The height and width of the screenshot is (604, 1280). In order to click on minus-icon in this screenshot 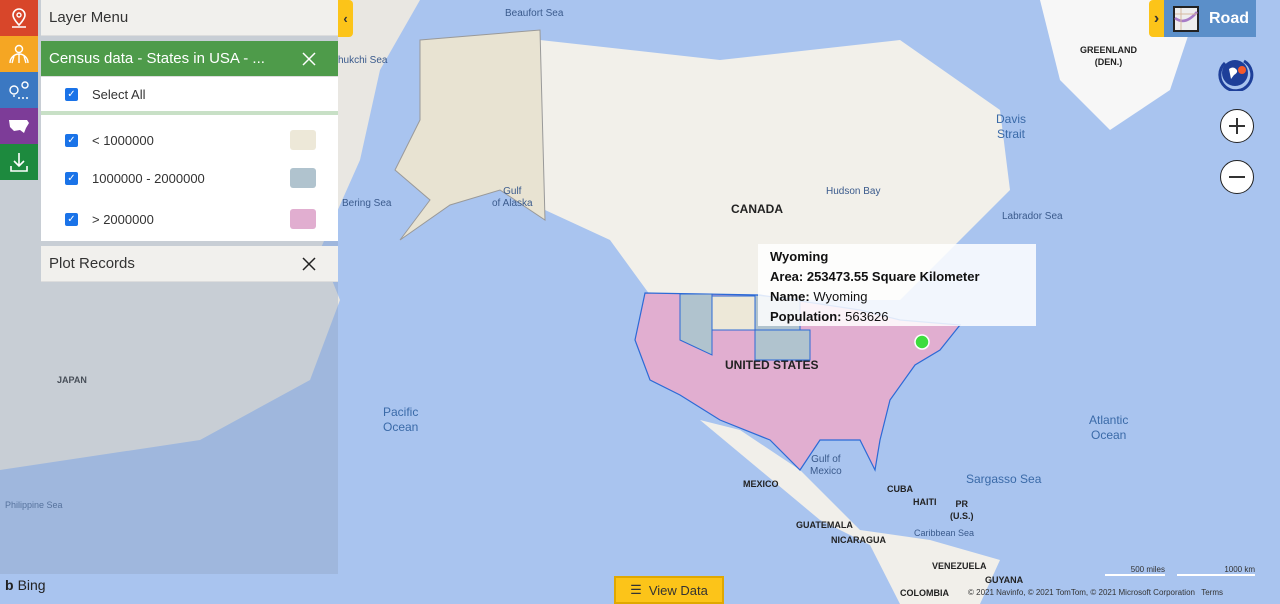, I will do `click(1237, 177)`.